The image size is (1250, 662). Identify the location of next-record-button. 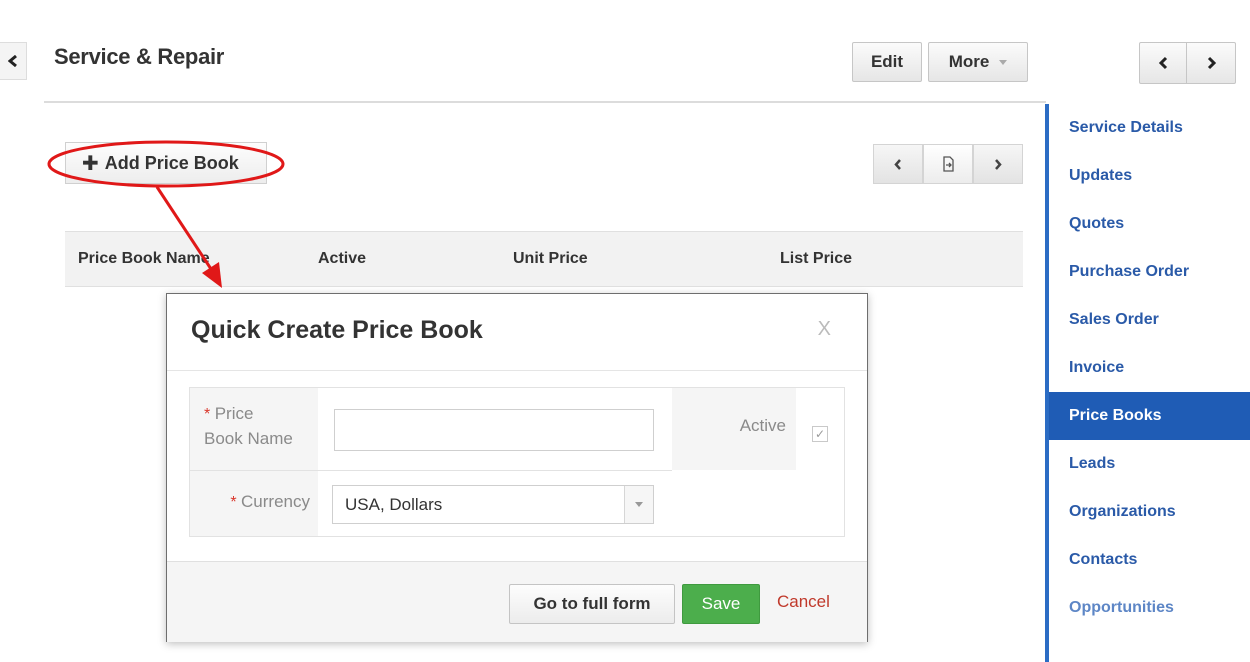
(1211, 63).